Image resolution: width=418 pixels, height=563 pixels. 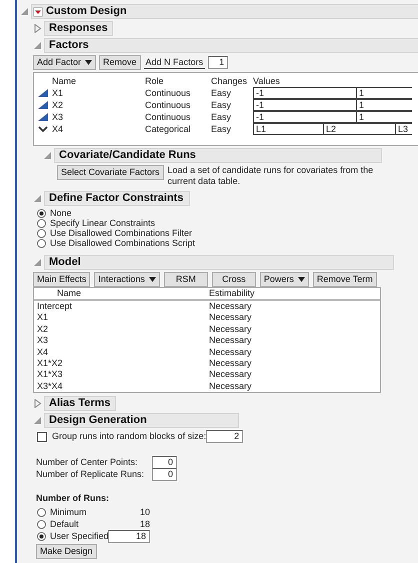 What do you see at coordinates (175, 62) in the screenshot?
I see `add-n-factors-label: Add N Factors` at bounding box center [175, 62].